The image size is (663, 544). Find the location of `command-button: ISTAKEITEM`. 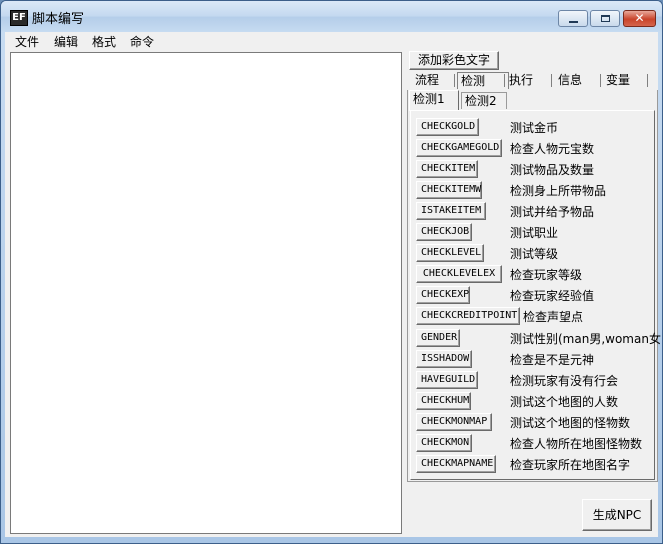

command-button: ISTAKEITEM is located at coordinates (451, 211).